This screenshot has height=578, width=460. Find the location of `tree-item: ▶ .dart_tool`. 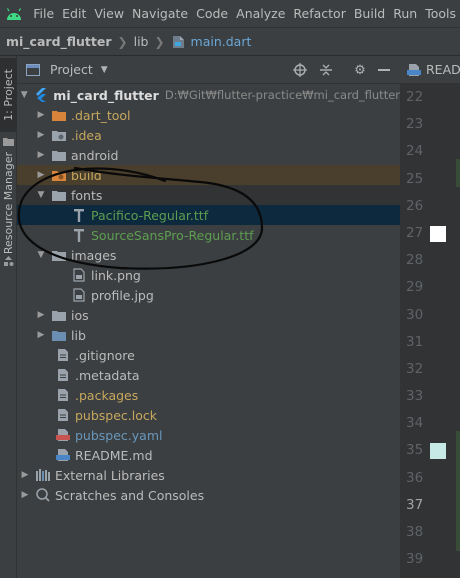

tree-item: ▶ .dart_tool is located at coordinates (208, 115).